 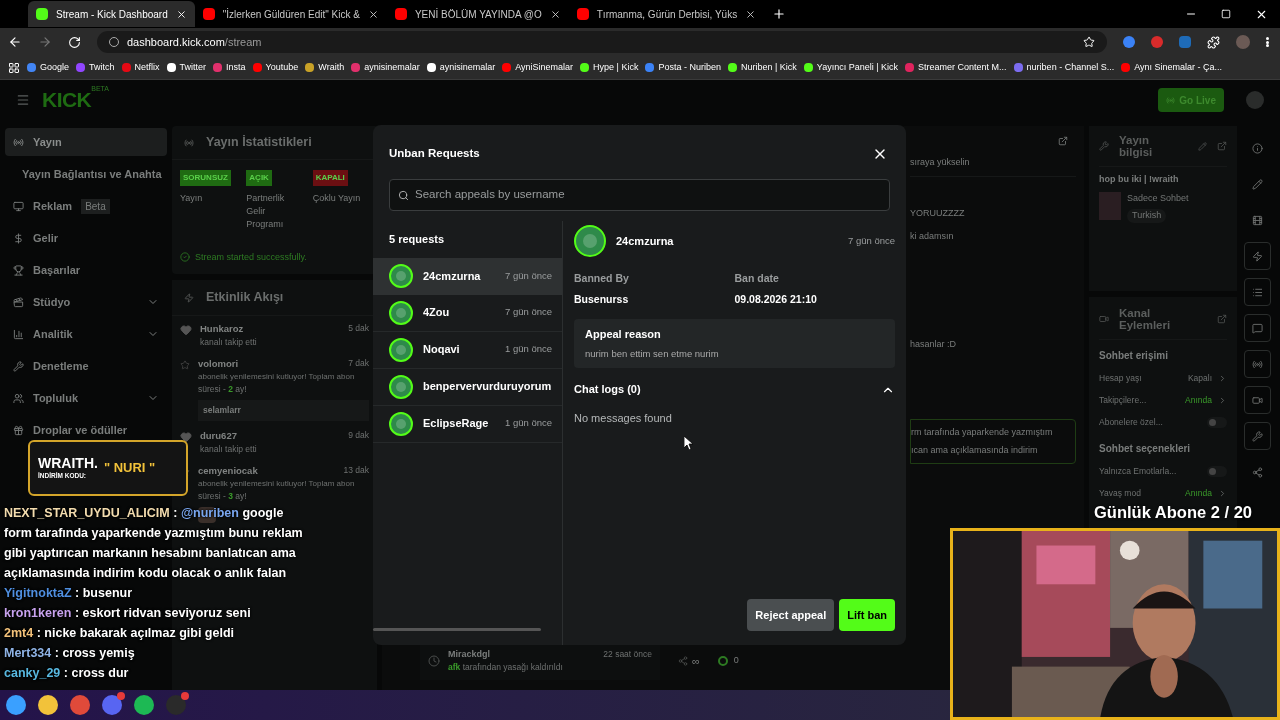 What do you see at coordinates (95, 67) in the screenshot?
I see `bookmark: Twitch` at bounding box center [95, 67].